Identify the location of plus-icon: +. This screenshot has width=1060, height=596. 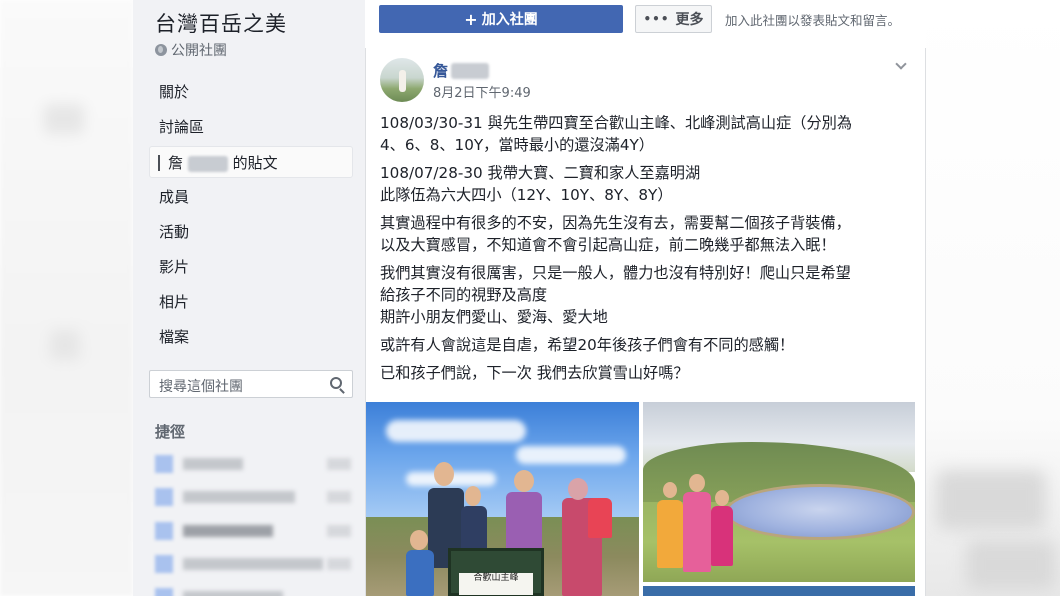
(471, 19).